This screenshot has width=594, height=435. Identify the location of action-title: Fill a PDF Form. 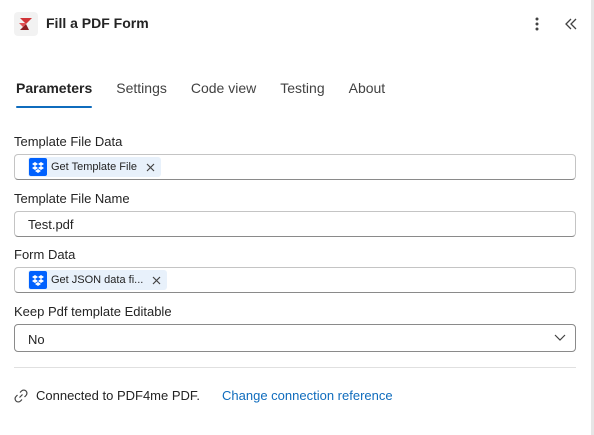
(97, 23).